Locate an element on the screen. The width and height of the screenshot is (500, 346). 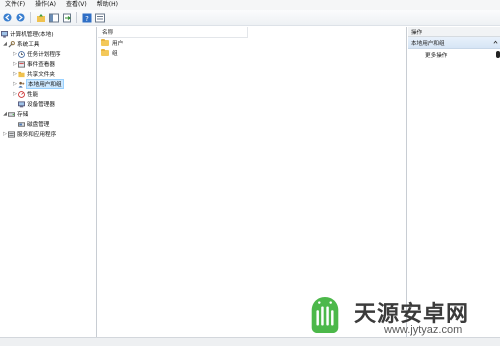
collapse-icon is located at coordinates (495, 42).